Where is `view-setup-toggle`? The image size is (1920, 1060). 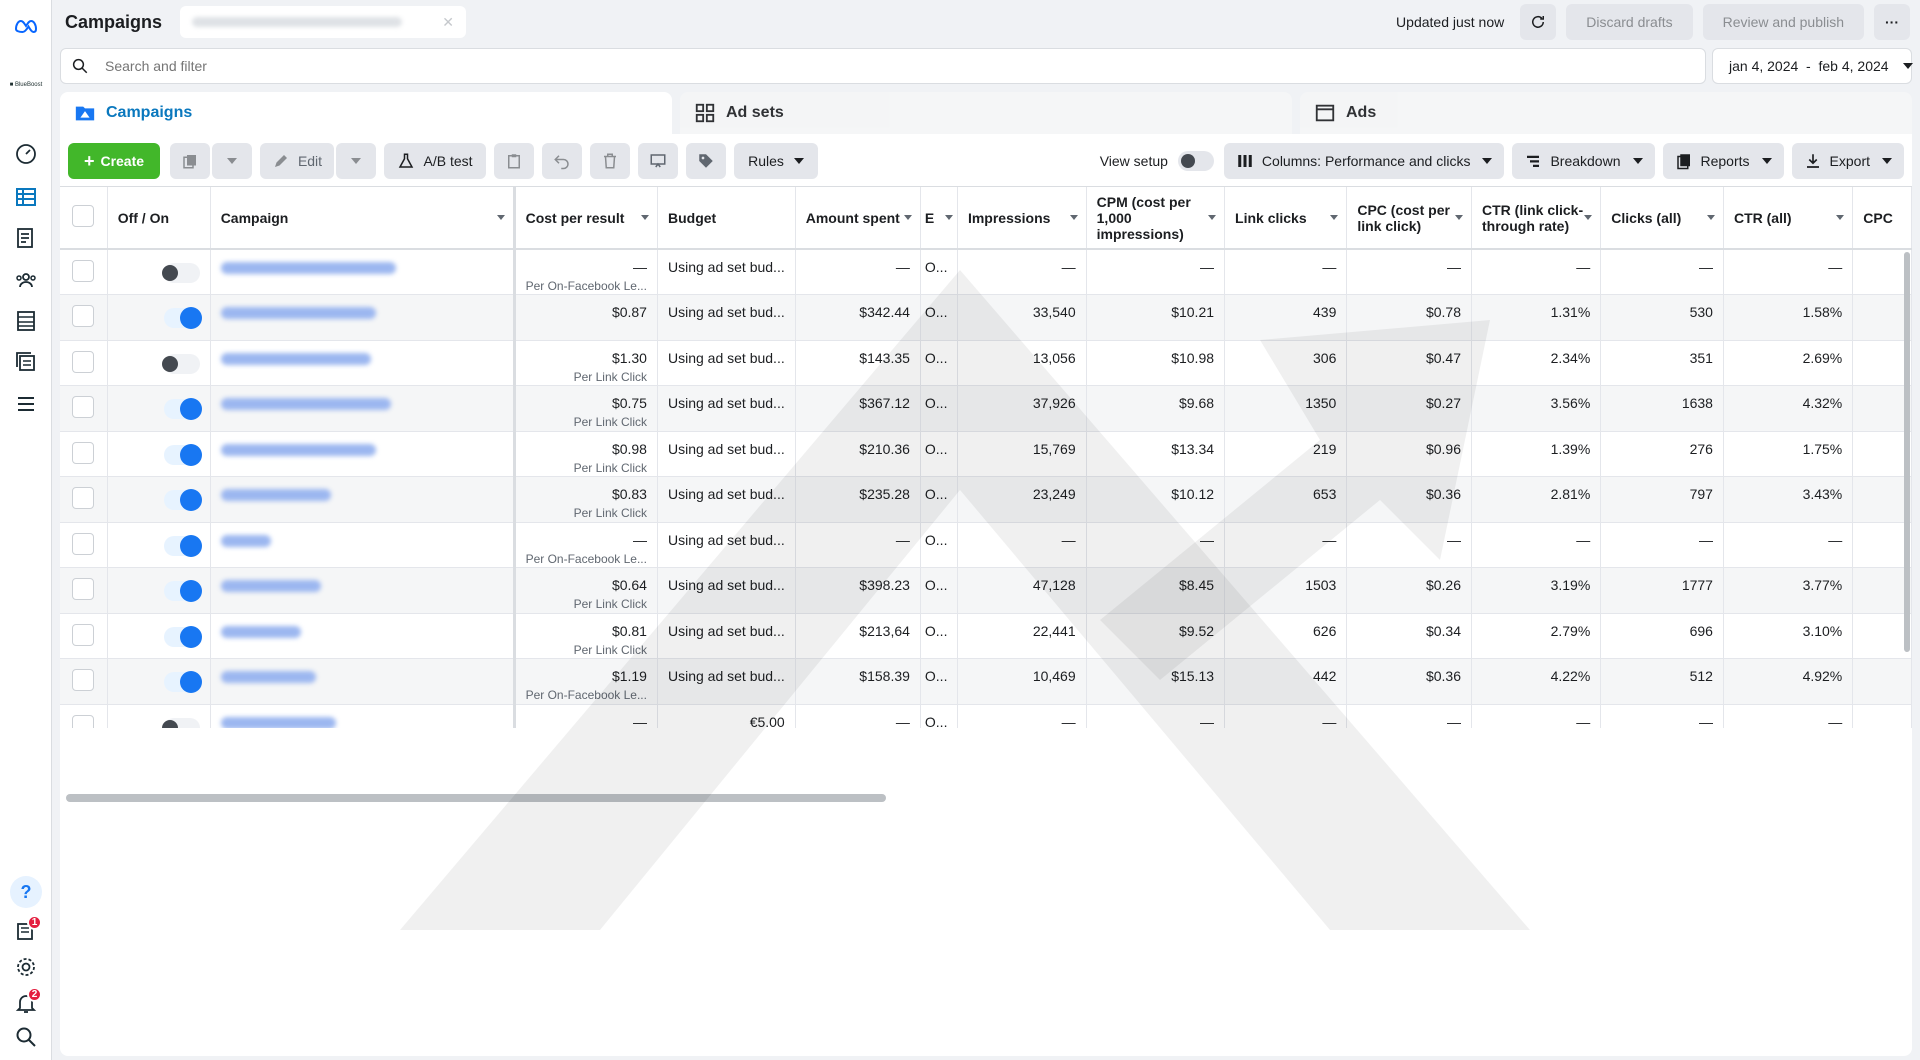 view-setup-toggle is located at coordinates (1195, 161).